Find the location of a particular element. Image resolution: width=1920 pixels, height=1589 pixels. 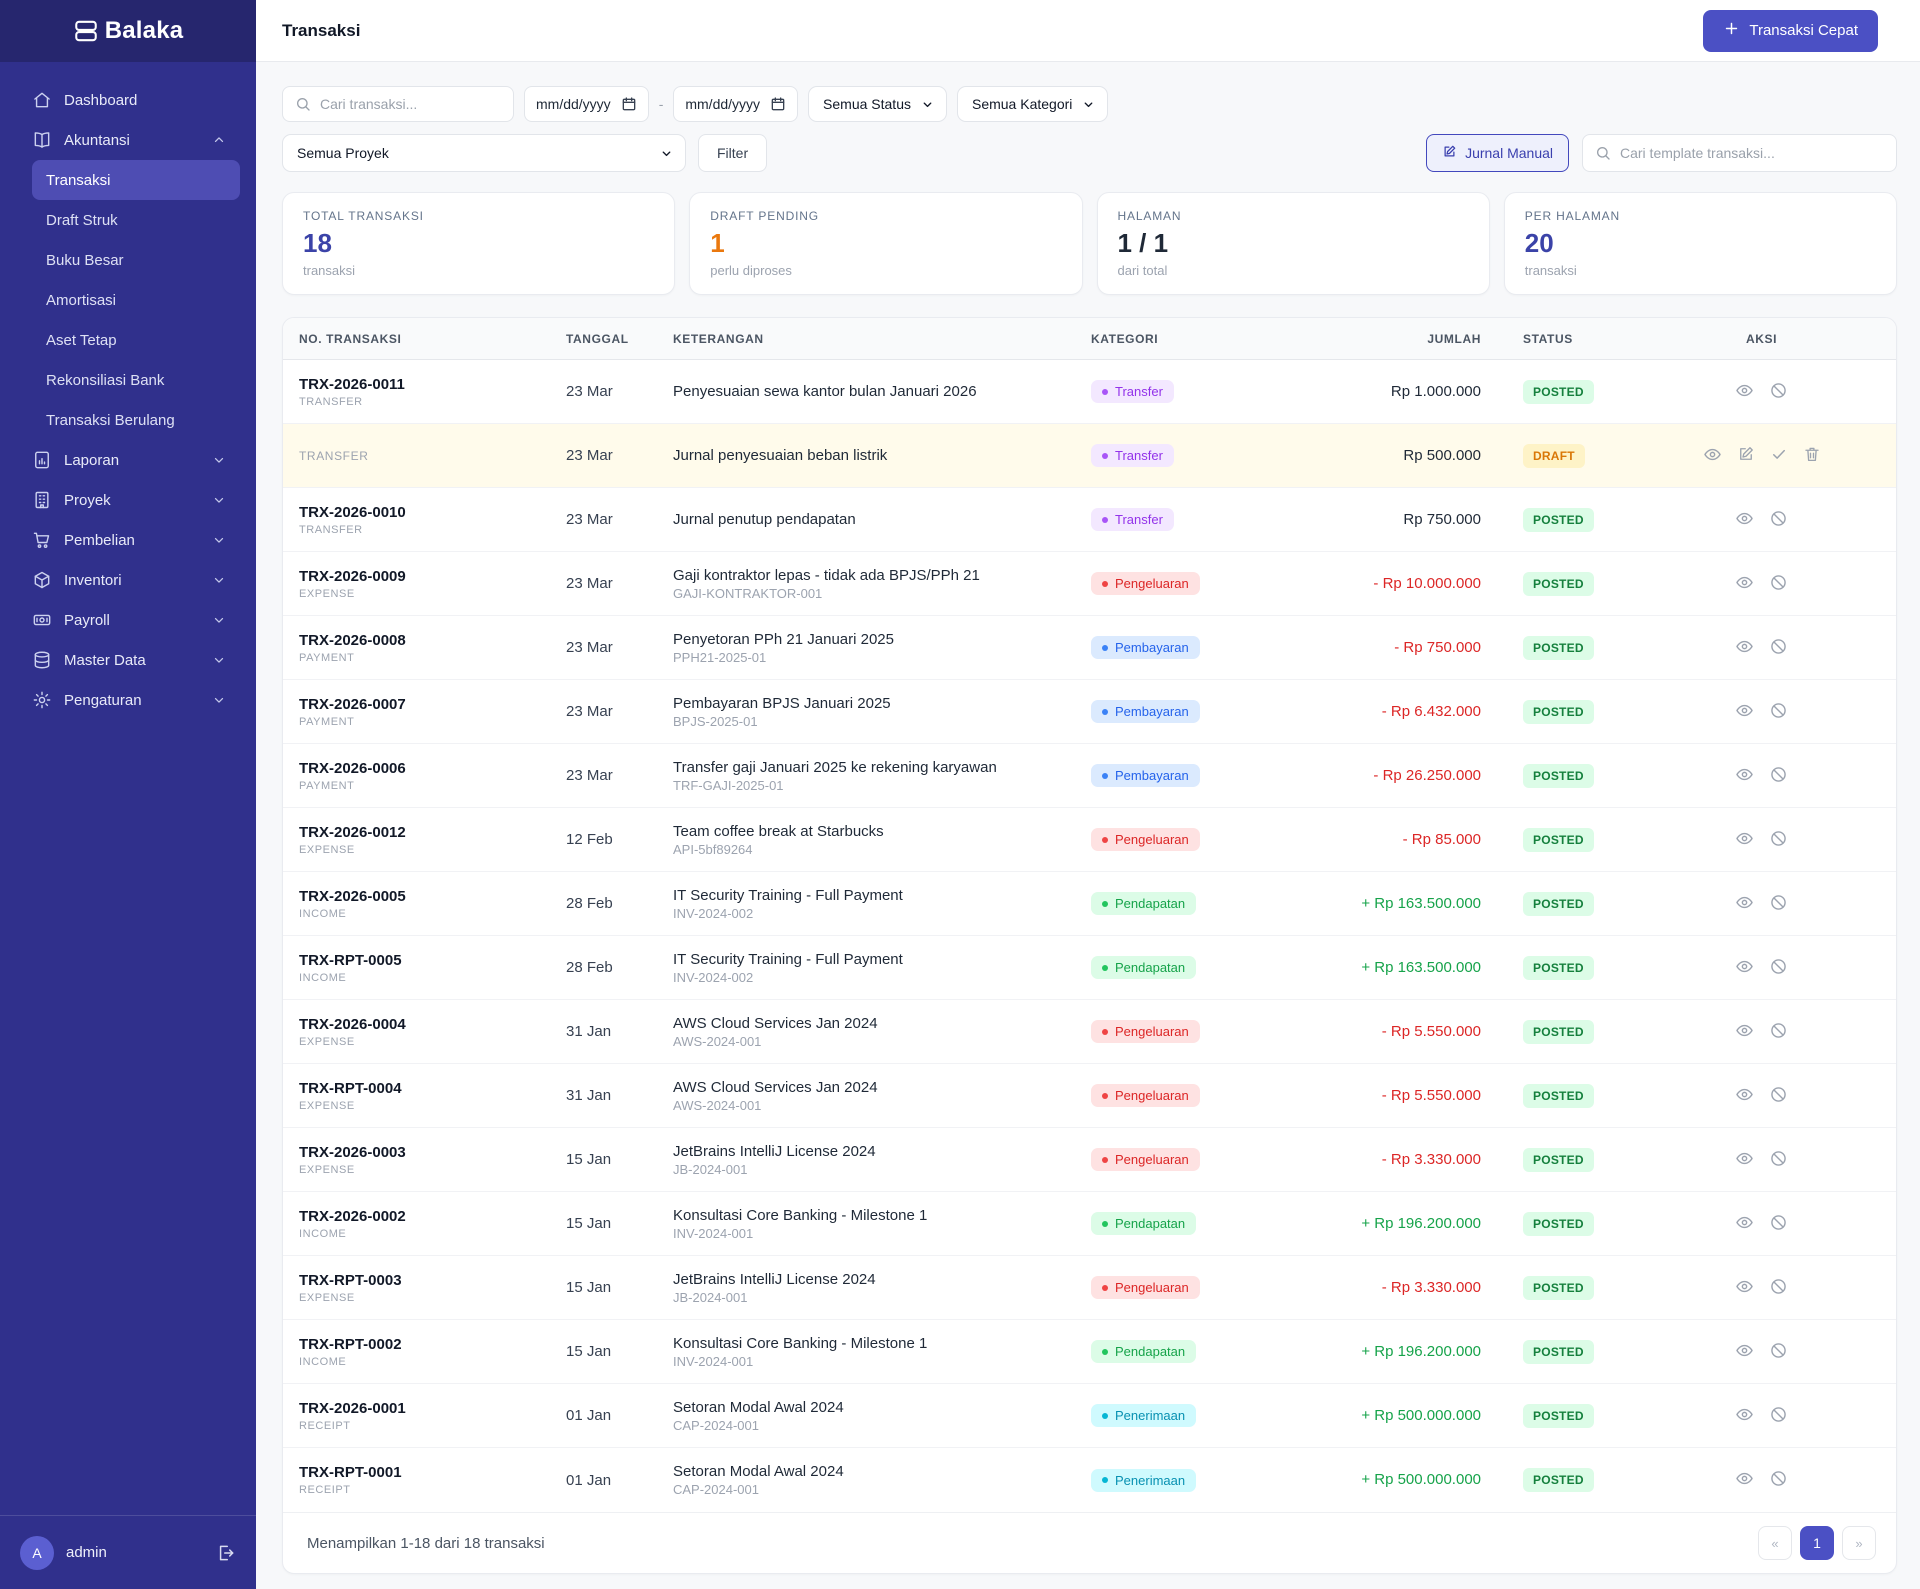

edit-button is located at coordinates (1746, 456).